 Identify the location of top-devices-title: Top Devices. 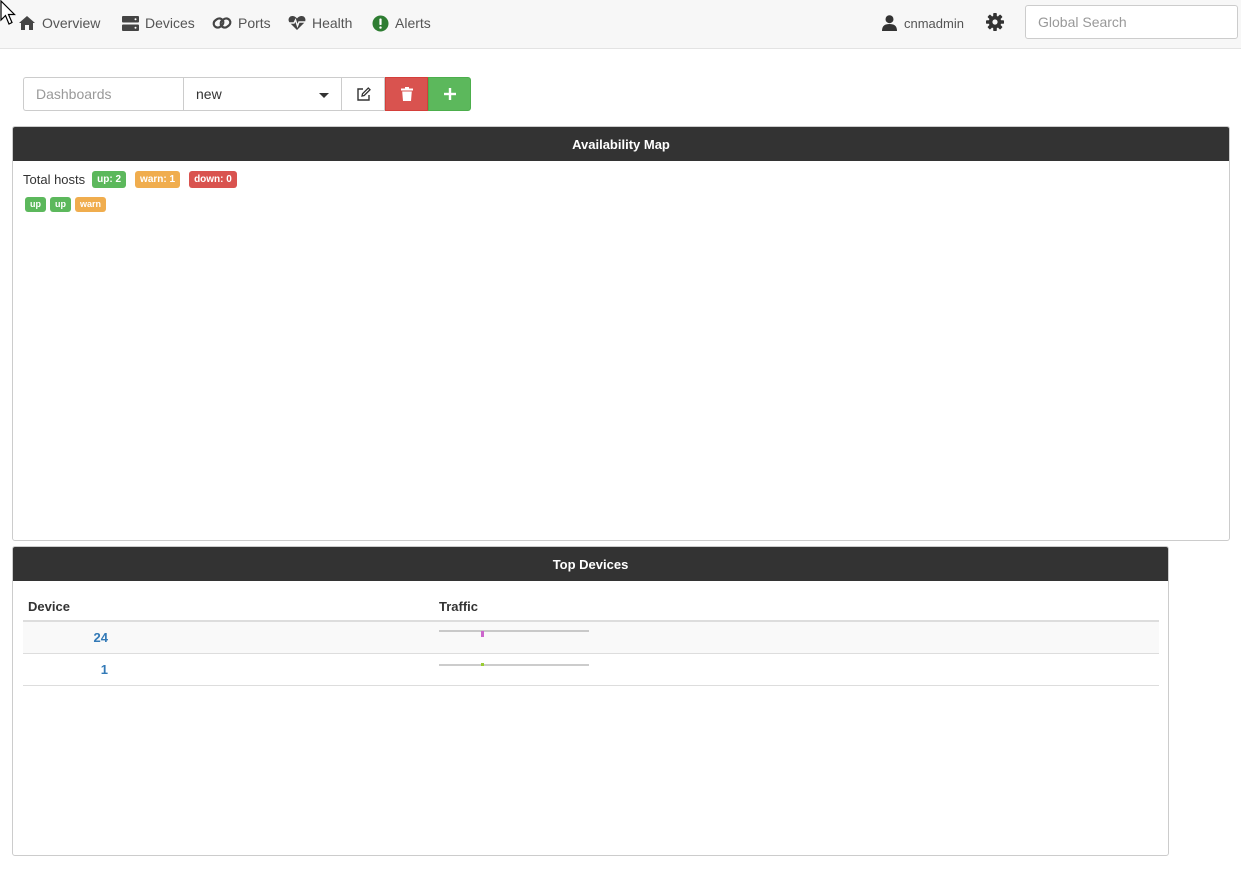
(590, 564).